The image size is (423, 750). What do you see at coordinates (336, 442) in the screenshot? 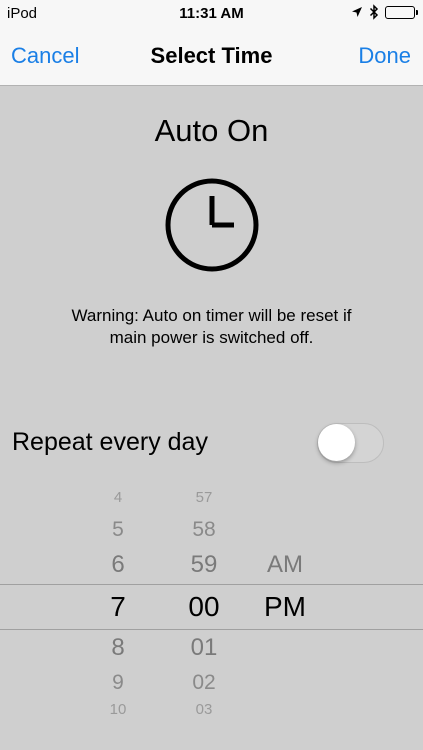
I see `toggle-knob` at bounding box center [336, 442].